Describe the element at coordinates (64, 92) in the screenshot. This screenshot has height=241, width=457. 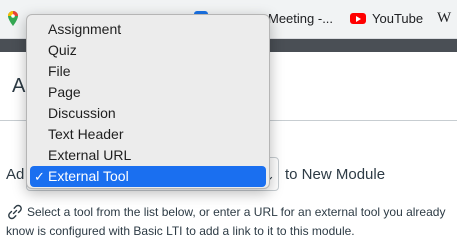
I see `option-label: Page` at that location.